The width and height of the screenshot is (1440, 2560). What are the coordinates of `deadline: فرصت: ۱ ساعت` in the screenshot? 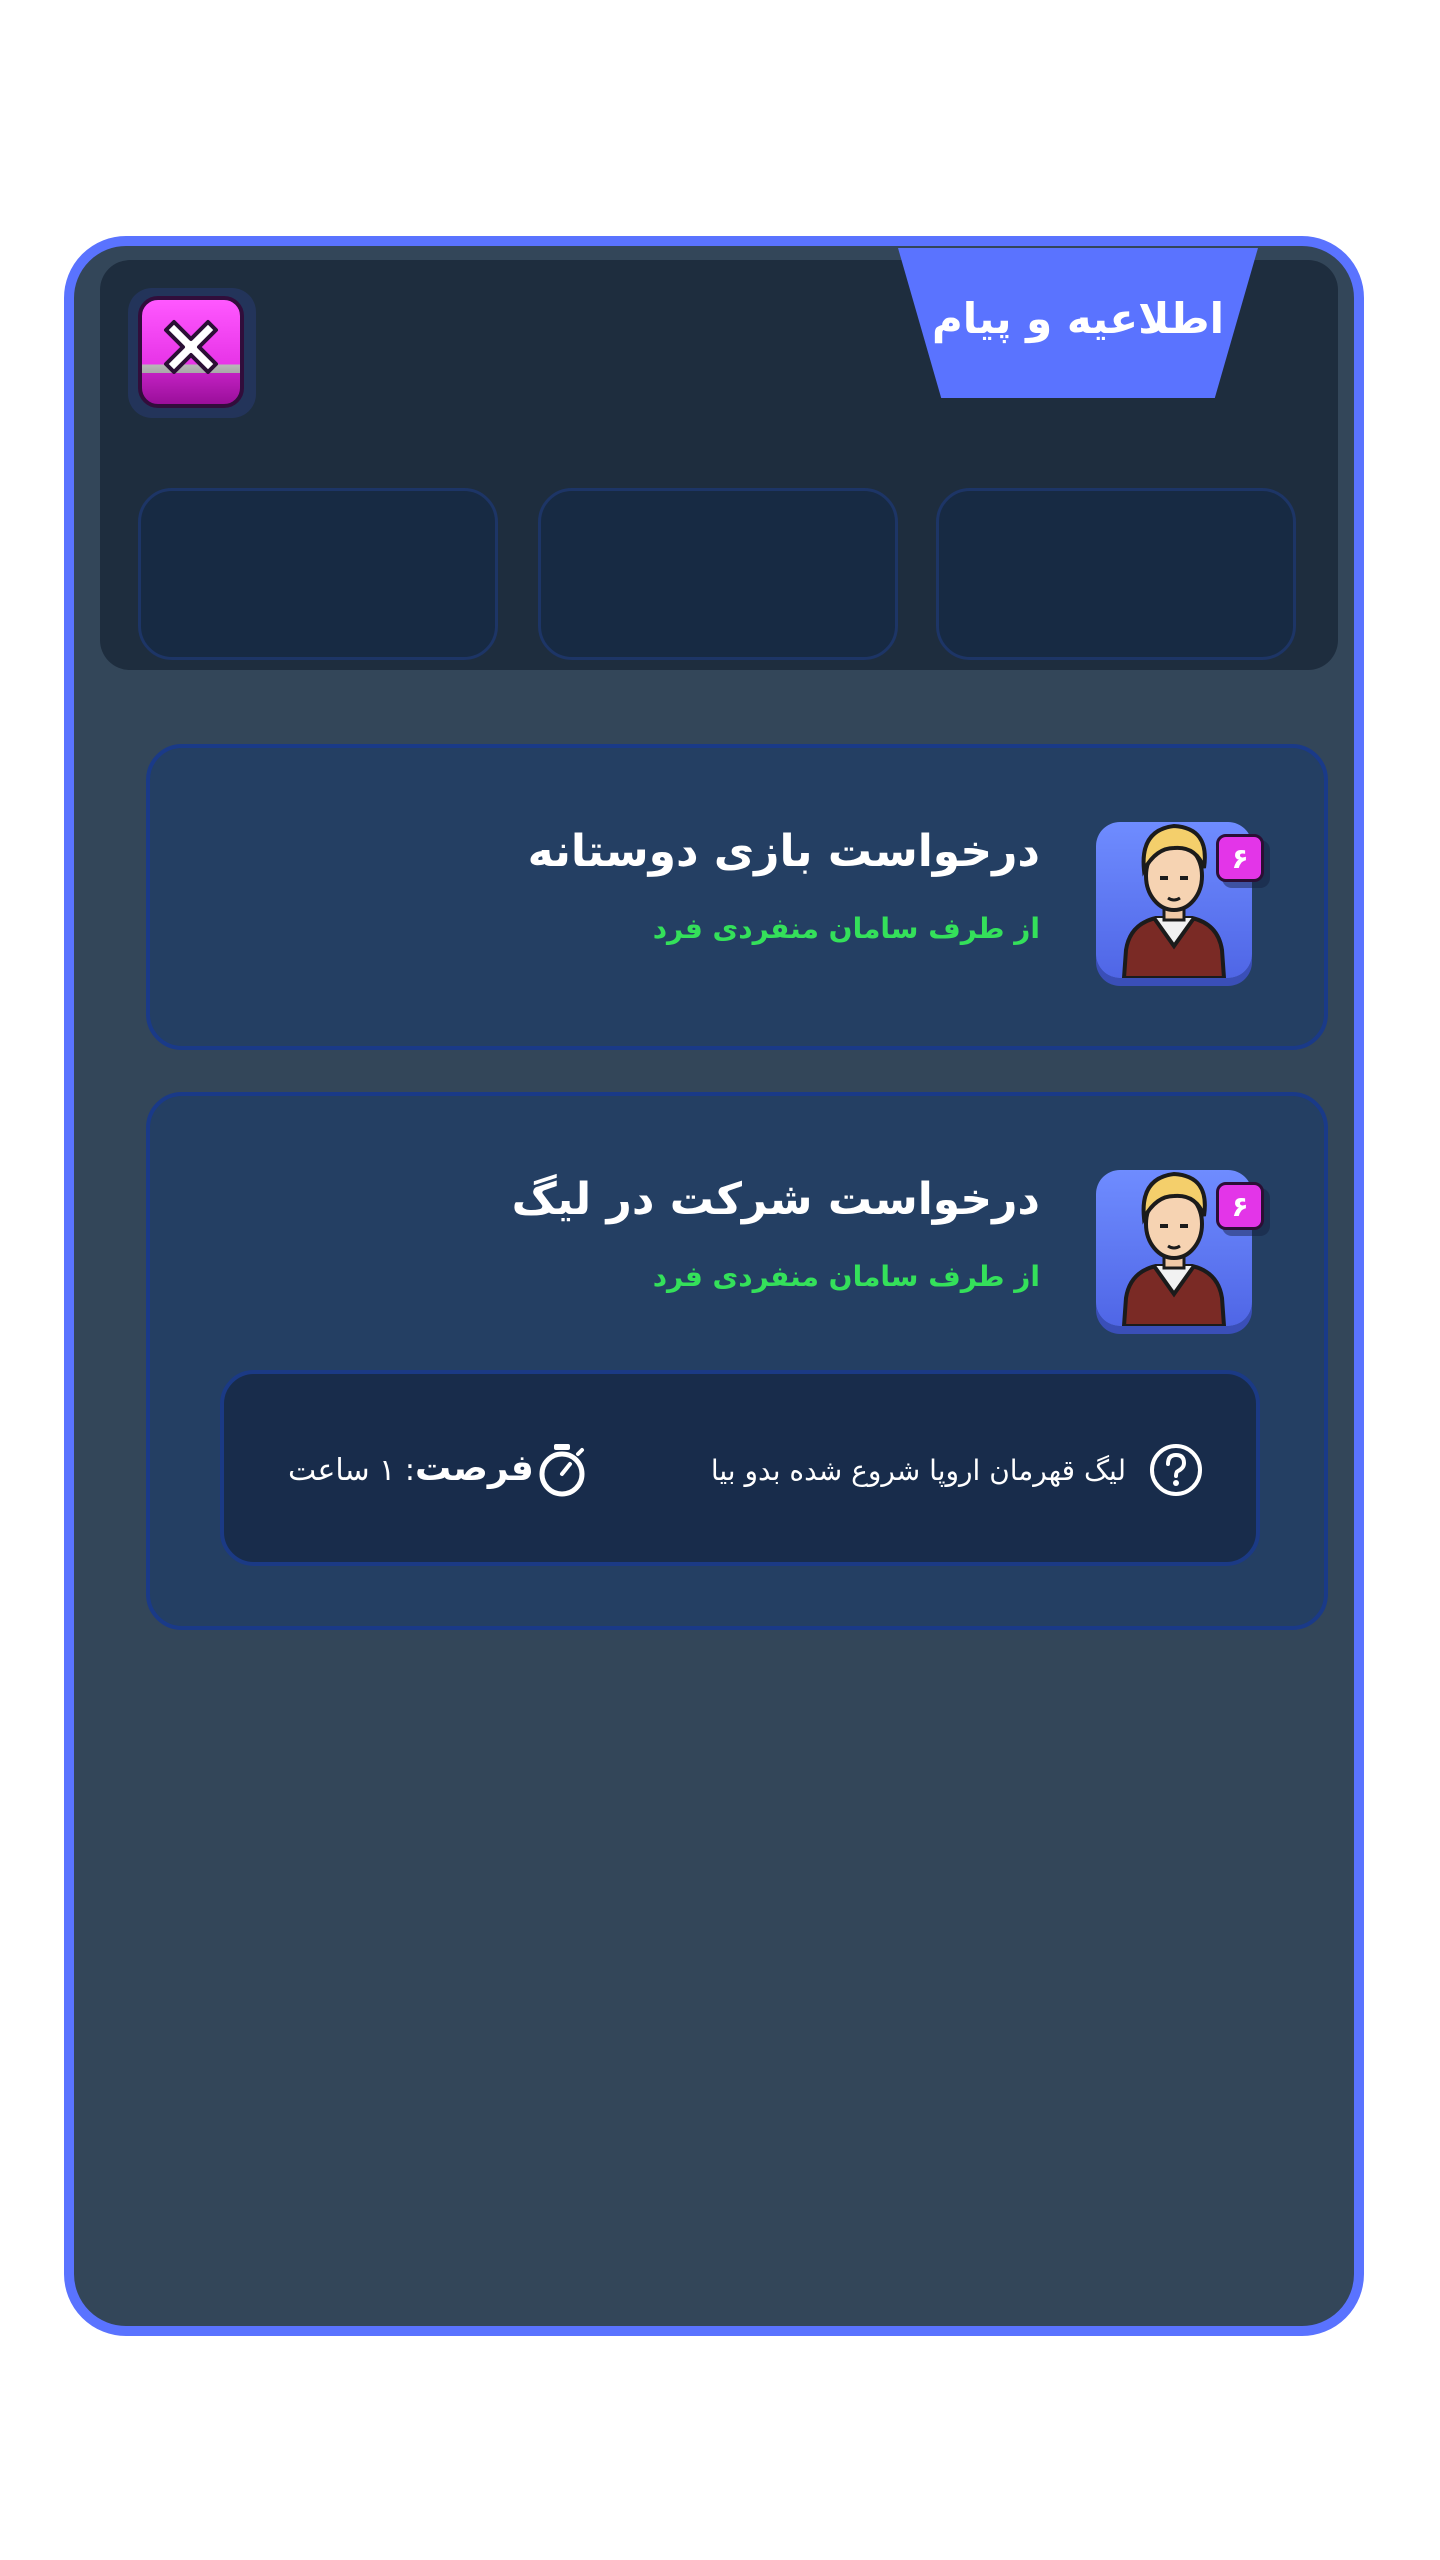 It's located at (411, 1468).